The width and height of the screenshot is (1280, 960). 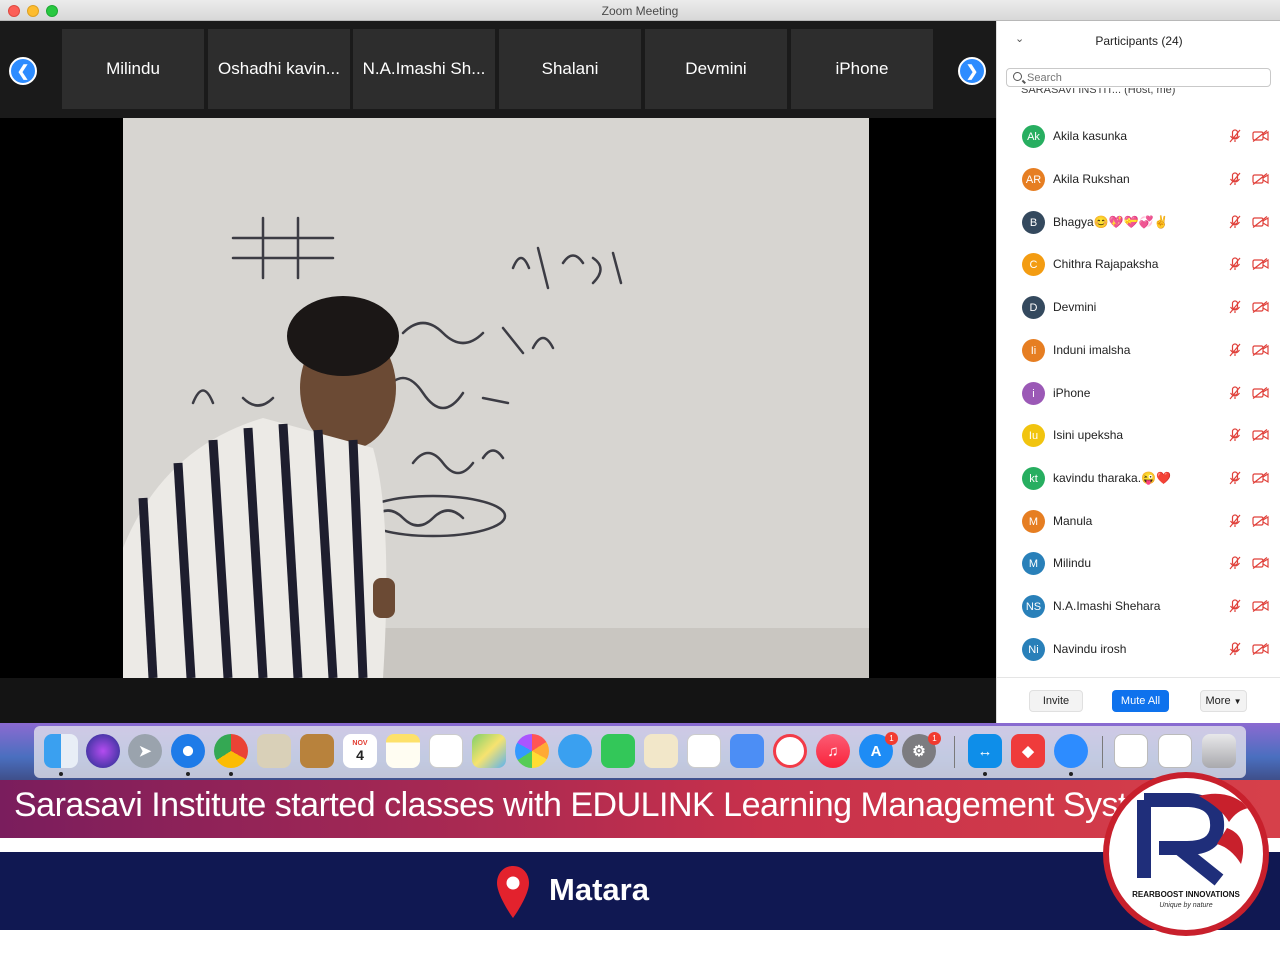 What do you see at coordinates (1144, 78) in the screenshot?
I see `search-input` at bounding box center [1144, 78].